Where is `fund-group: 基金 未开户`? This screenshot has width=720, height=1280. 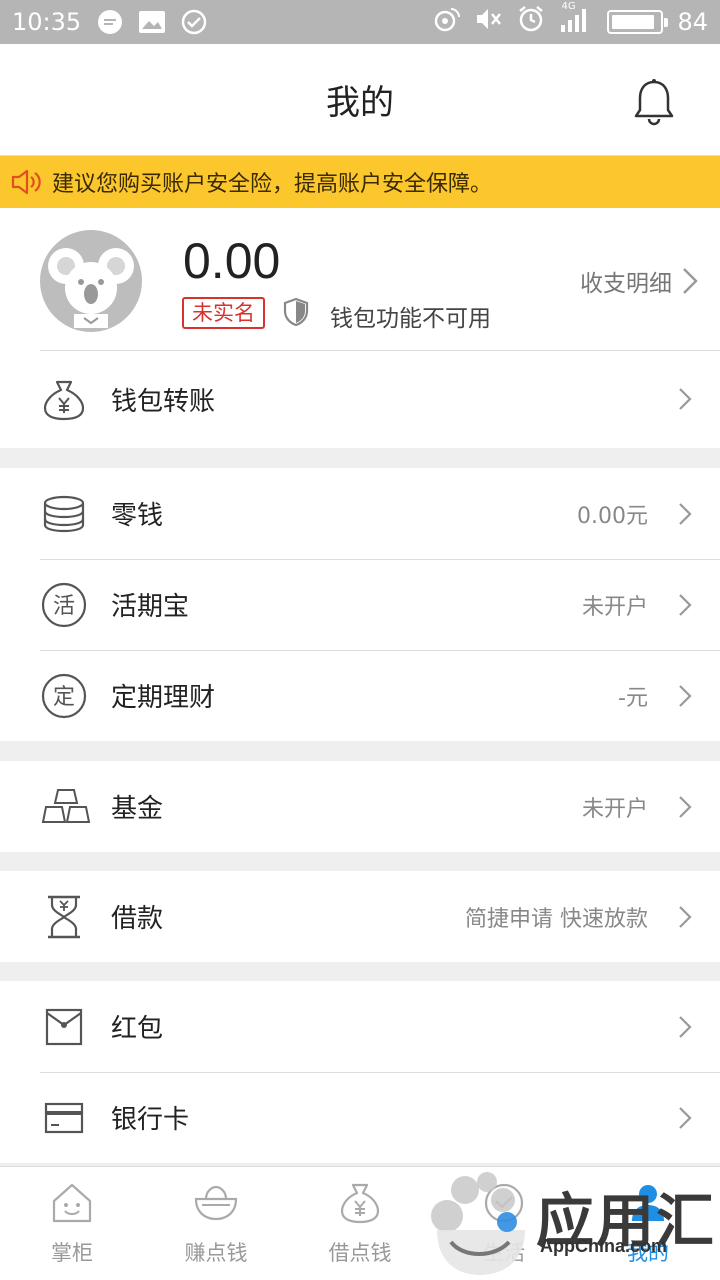 fund-group: 基金 未开户 is located at coordinates (360, 806).